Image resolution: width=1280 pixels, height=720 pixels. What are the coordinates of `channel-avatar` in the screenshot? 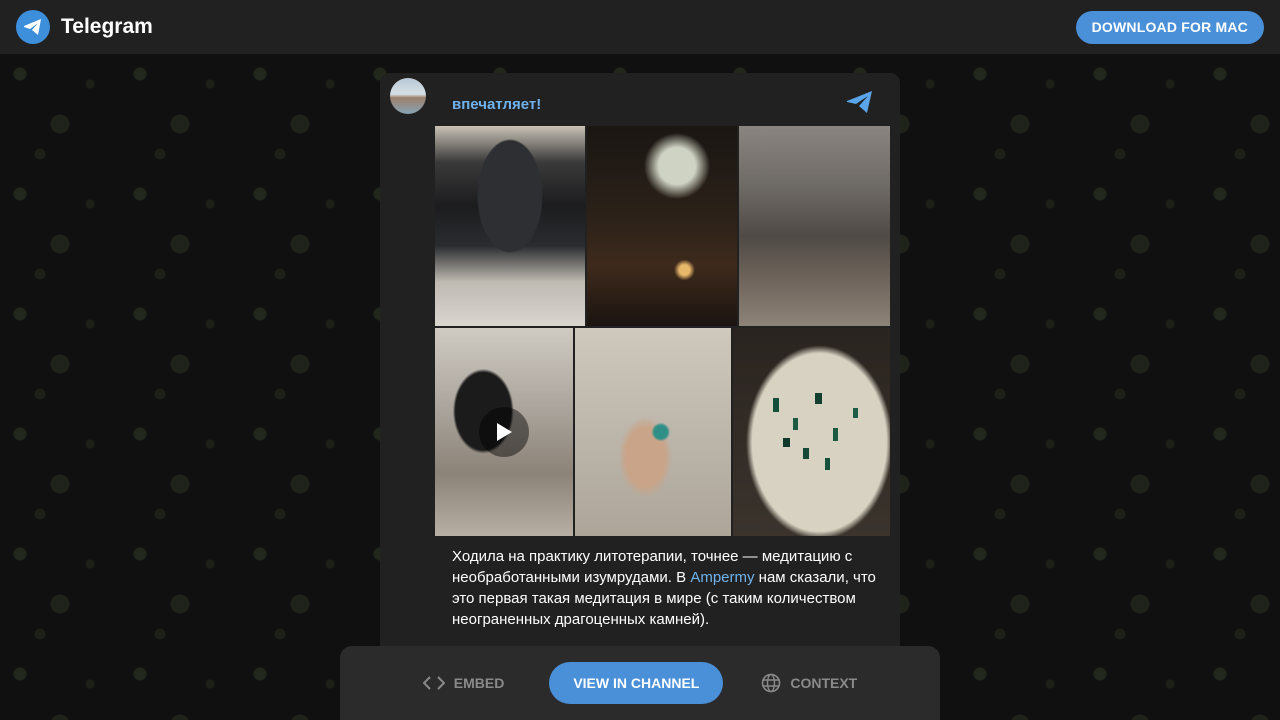 It's located at (408, 96).